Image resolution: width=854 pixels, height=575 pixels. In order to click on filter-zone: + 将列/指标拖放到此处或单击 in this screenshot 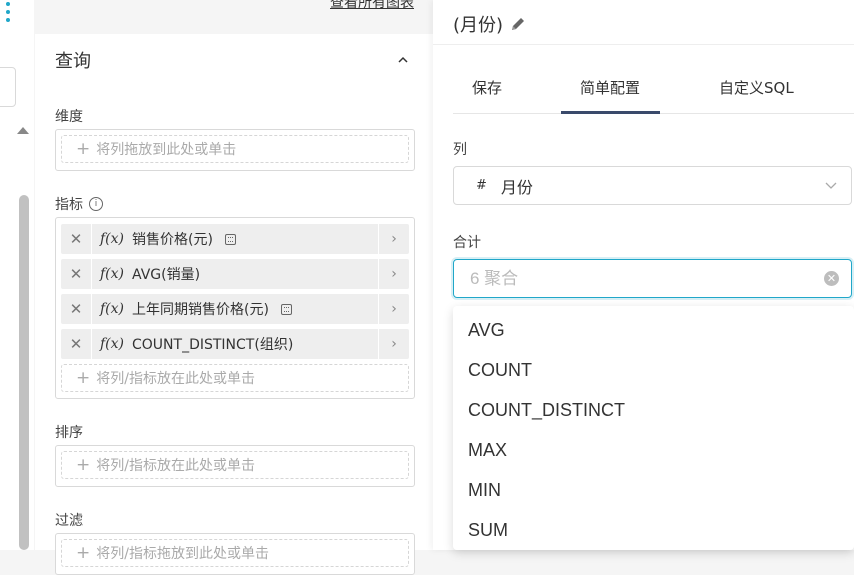, I will do `click(235, 554)`.